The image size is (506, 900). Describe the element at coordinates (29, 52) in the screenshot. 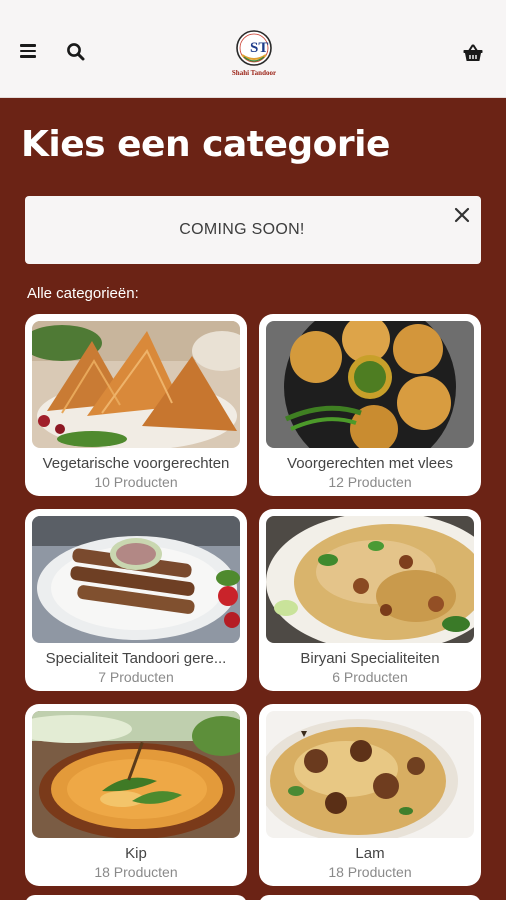

I see `hamburger-menu-icon` at that location.